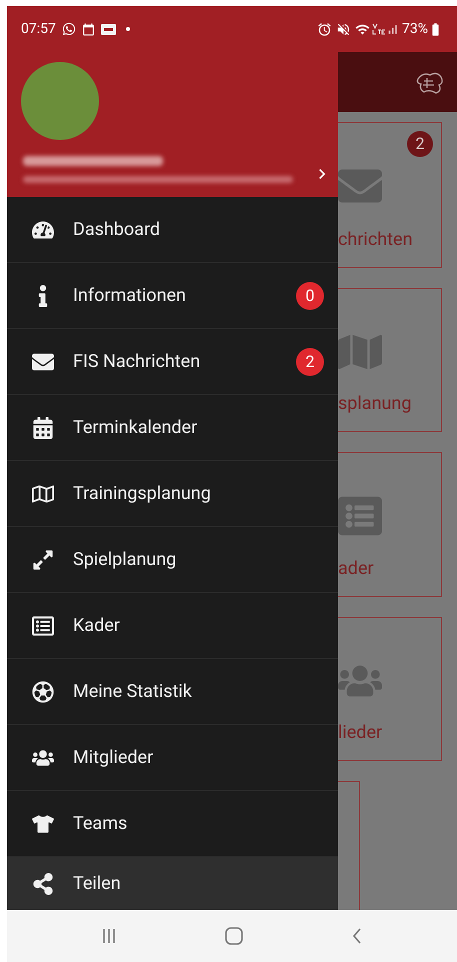  I want to click on app-notification-icon, so click(108, 29).